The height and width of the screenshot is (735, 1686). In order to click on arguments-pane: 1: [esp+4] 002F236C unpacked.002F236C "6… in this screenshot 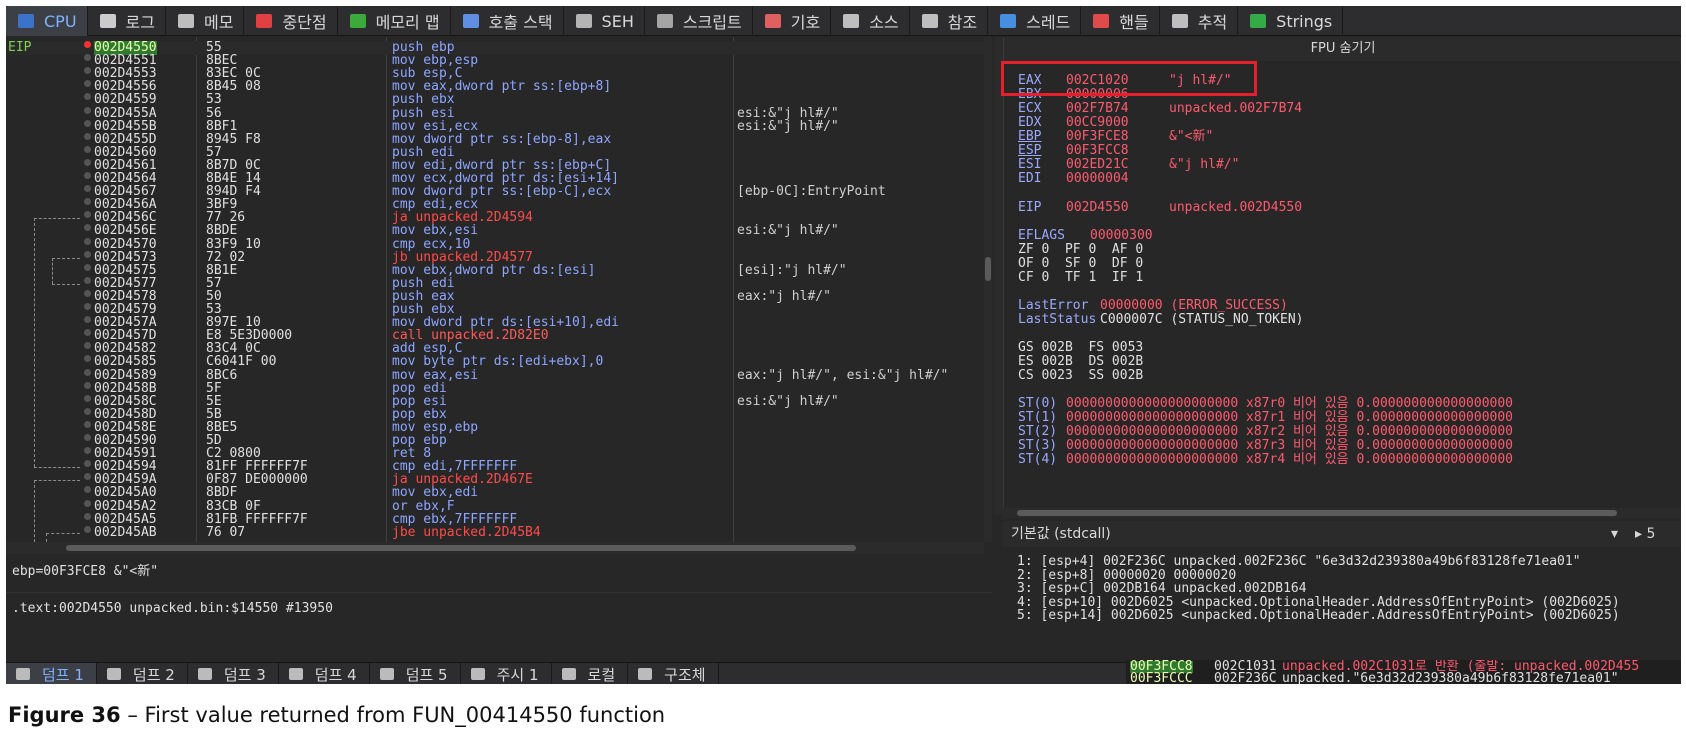, I will do `click(1342, 591)`.